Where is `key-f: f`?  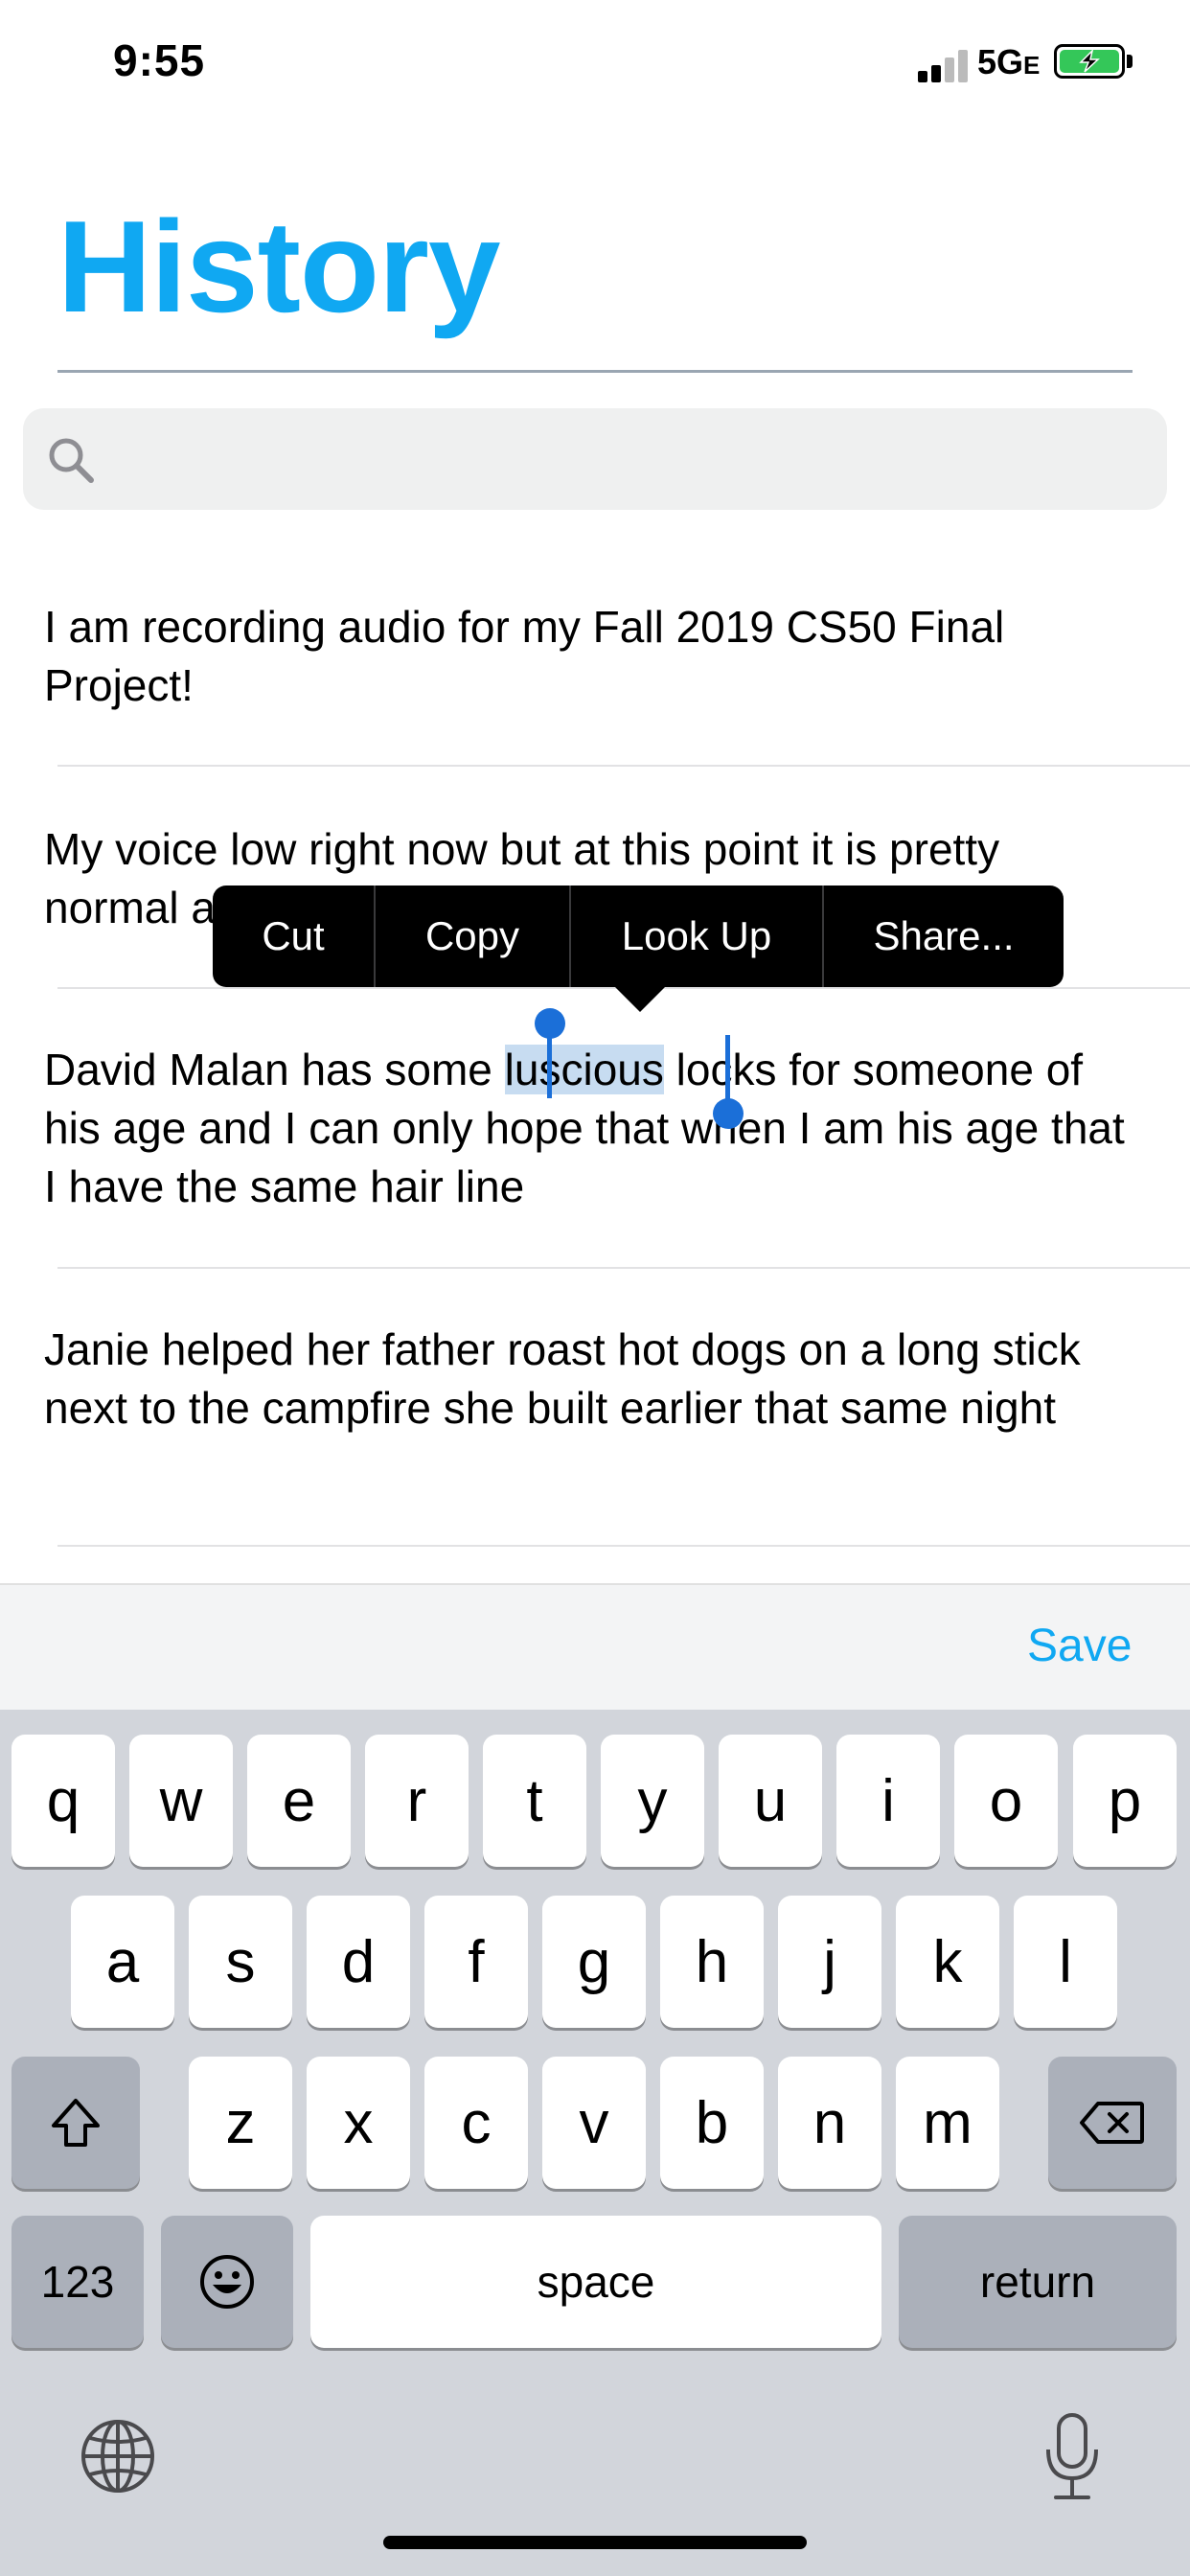
key-f: f is located at coordinates (476, 1962).